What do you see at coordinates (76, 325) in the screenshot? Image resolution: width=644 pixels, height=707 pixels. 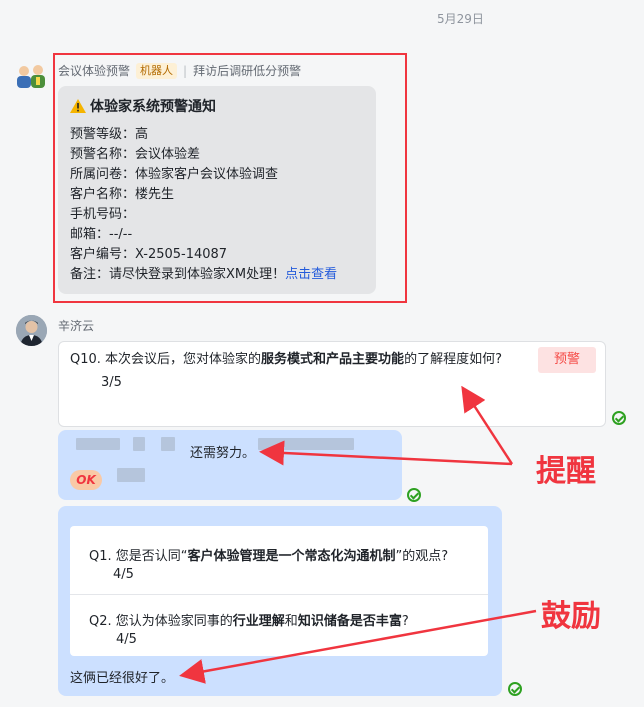 I see `person-sender-name: 辛济云` at bounding box center [76, 325].